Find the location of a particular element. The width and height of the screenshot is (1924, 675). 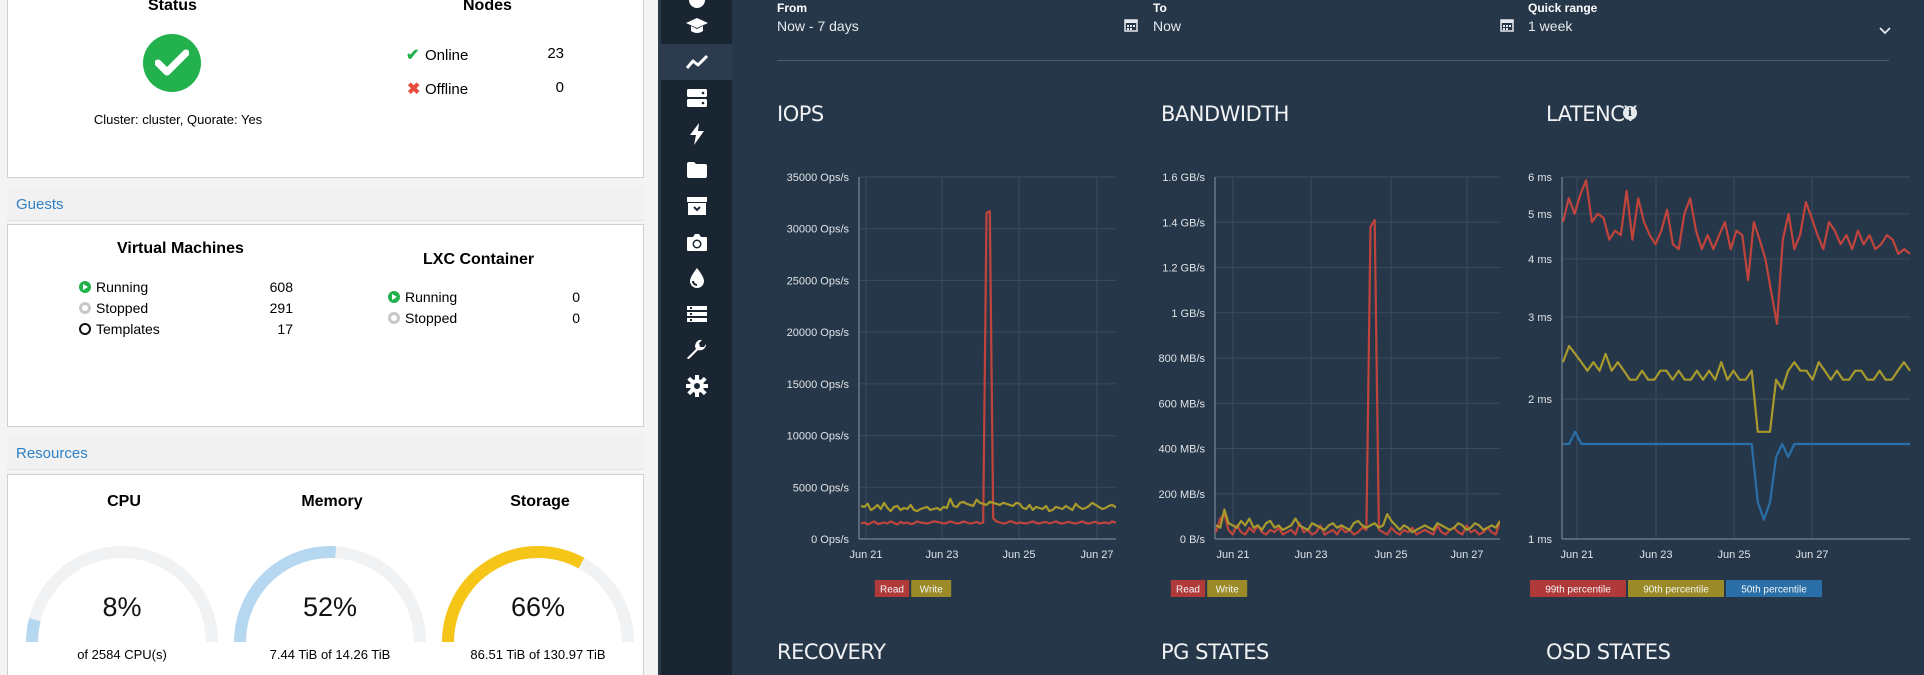

resources-header-title: Resources is located at coordinates (52, 453).